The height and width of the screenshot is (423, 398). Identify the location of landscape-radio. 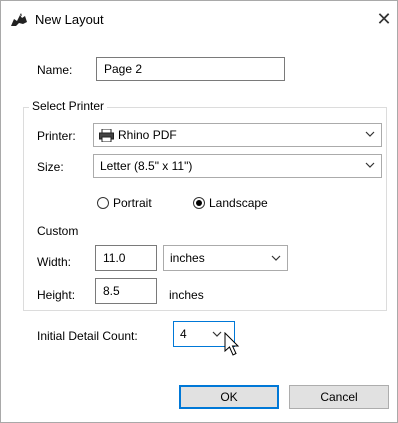
(199, 203).